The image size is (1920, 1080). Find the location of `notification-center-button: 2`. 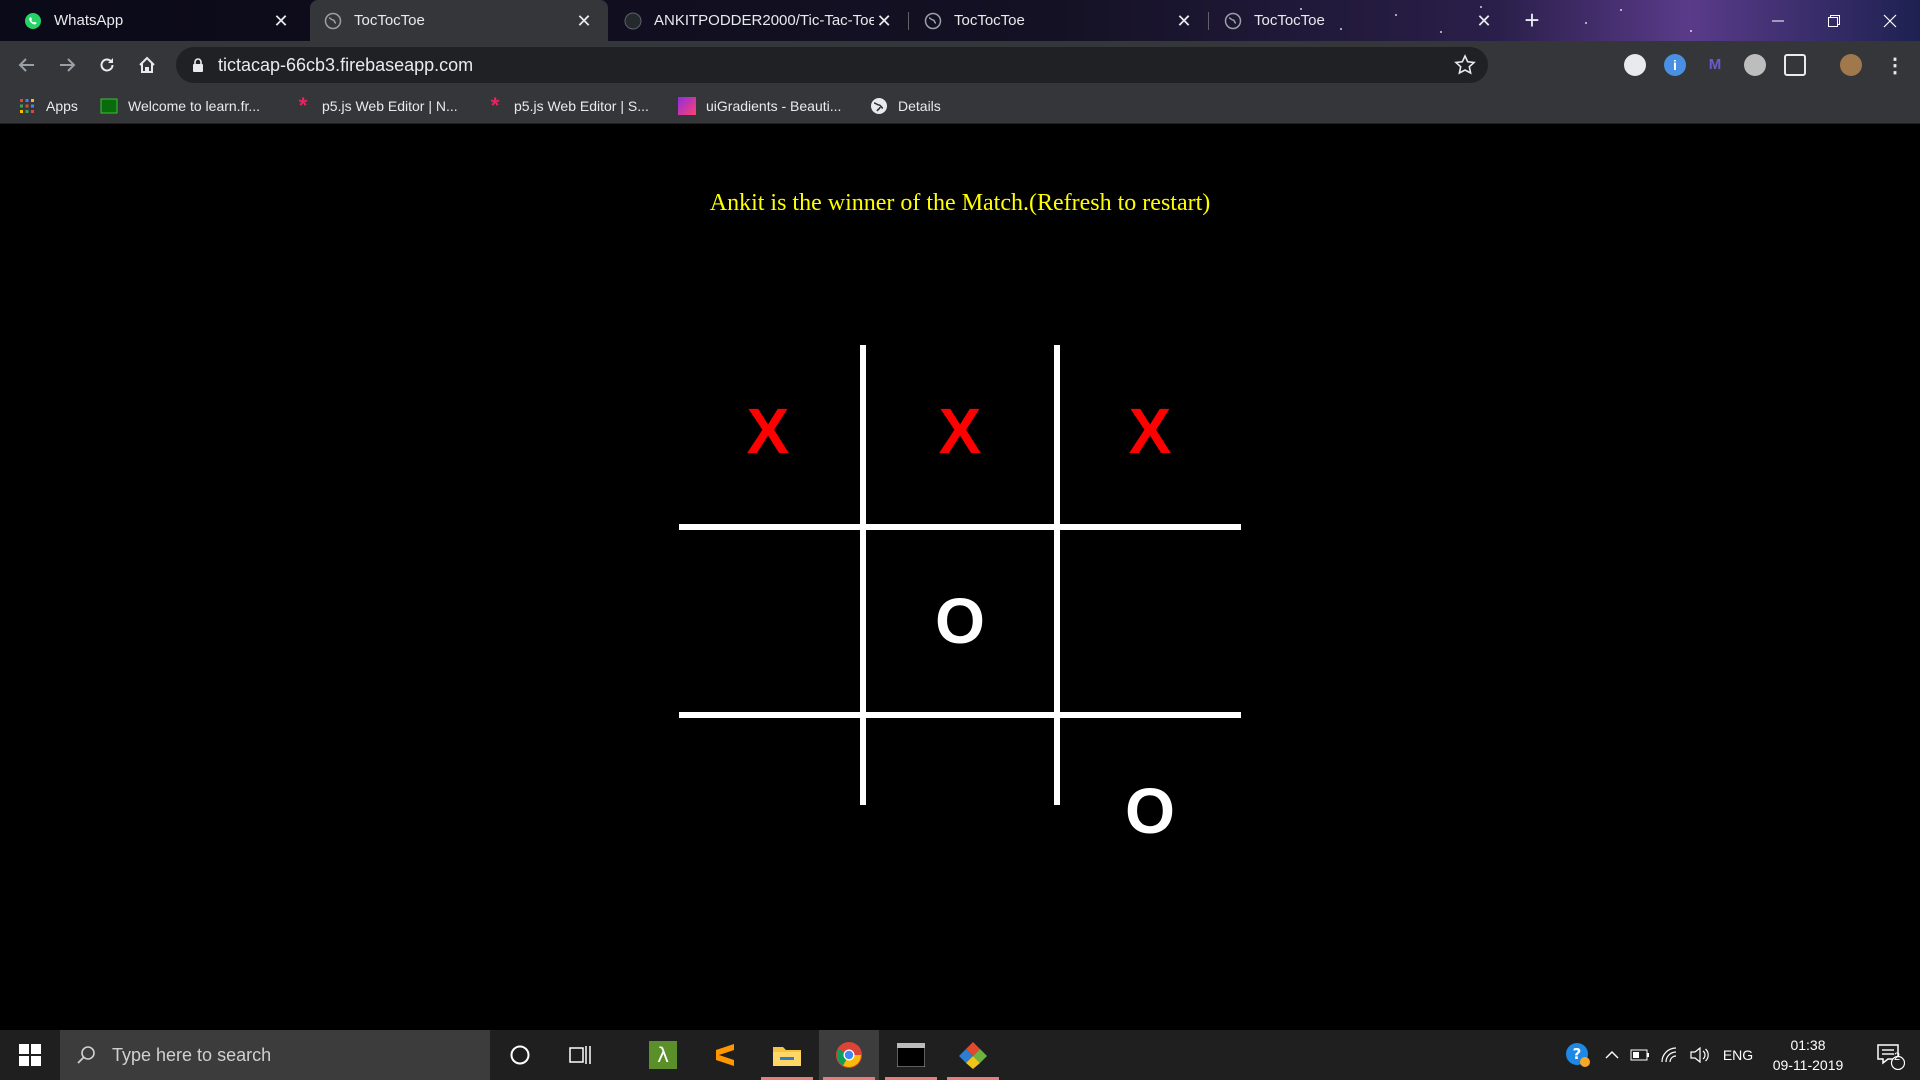

notification-center-button: 2 is located at coordinates (1890, 1055).